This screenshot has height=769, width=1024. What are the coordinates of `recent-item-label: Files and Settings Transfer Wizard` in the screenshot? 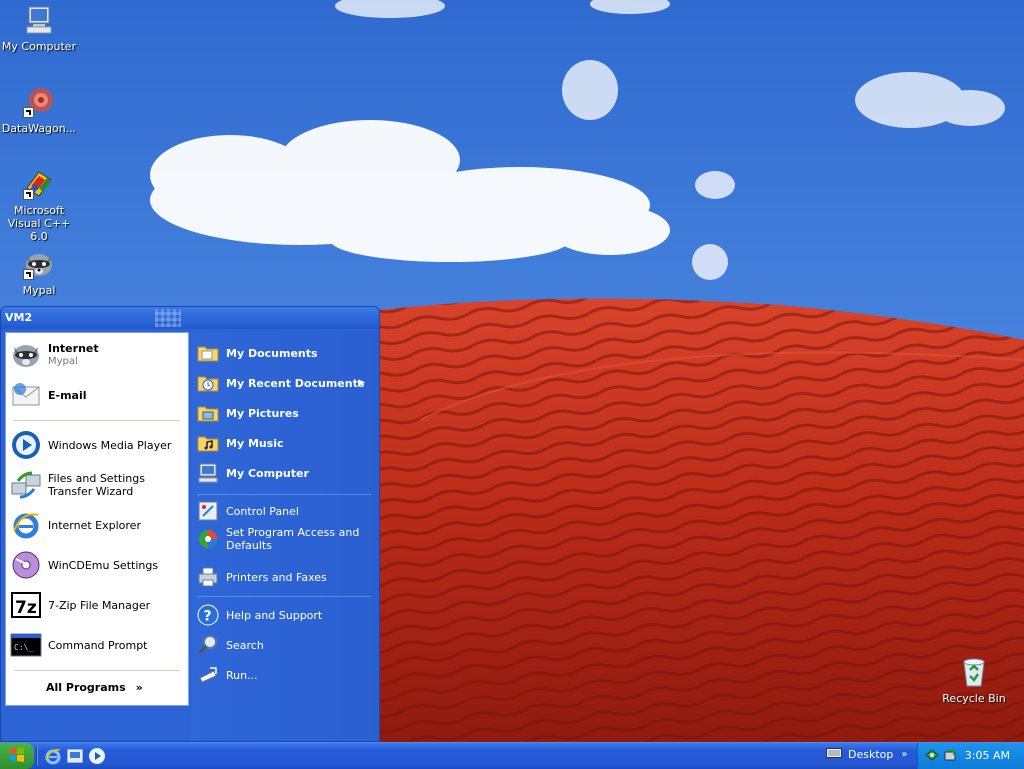 It's located at (96, 485).